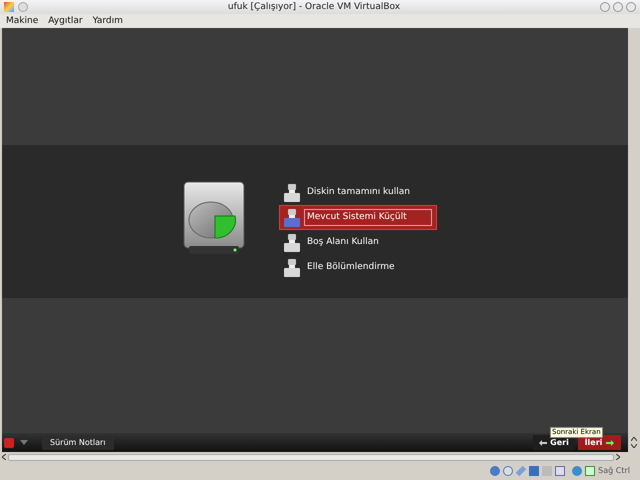  What do you see at coordinates (543, 443) in the screenshot?
I see `left-arrow-icon` at bounding box center [543, 443].